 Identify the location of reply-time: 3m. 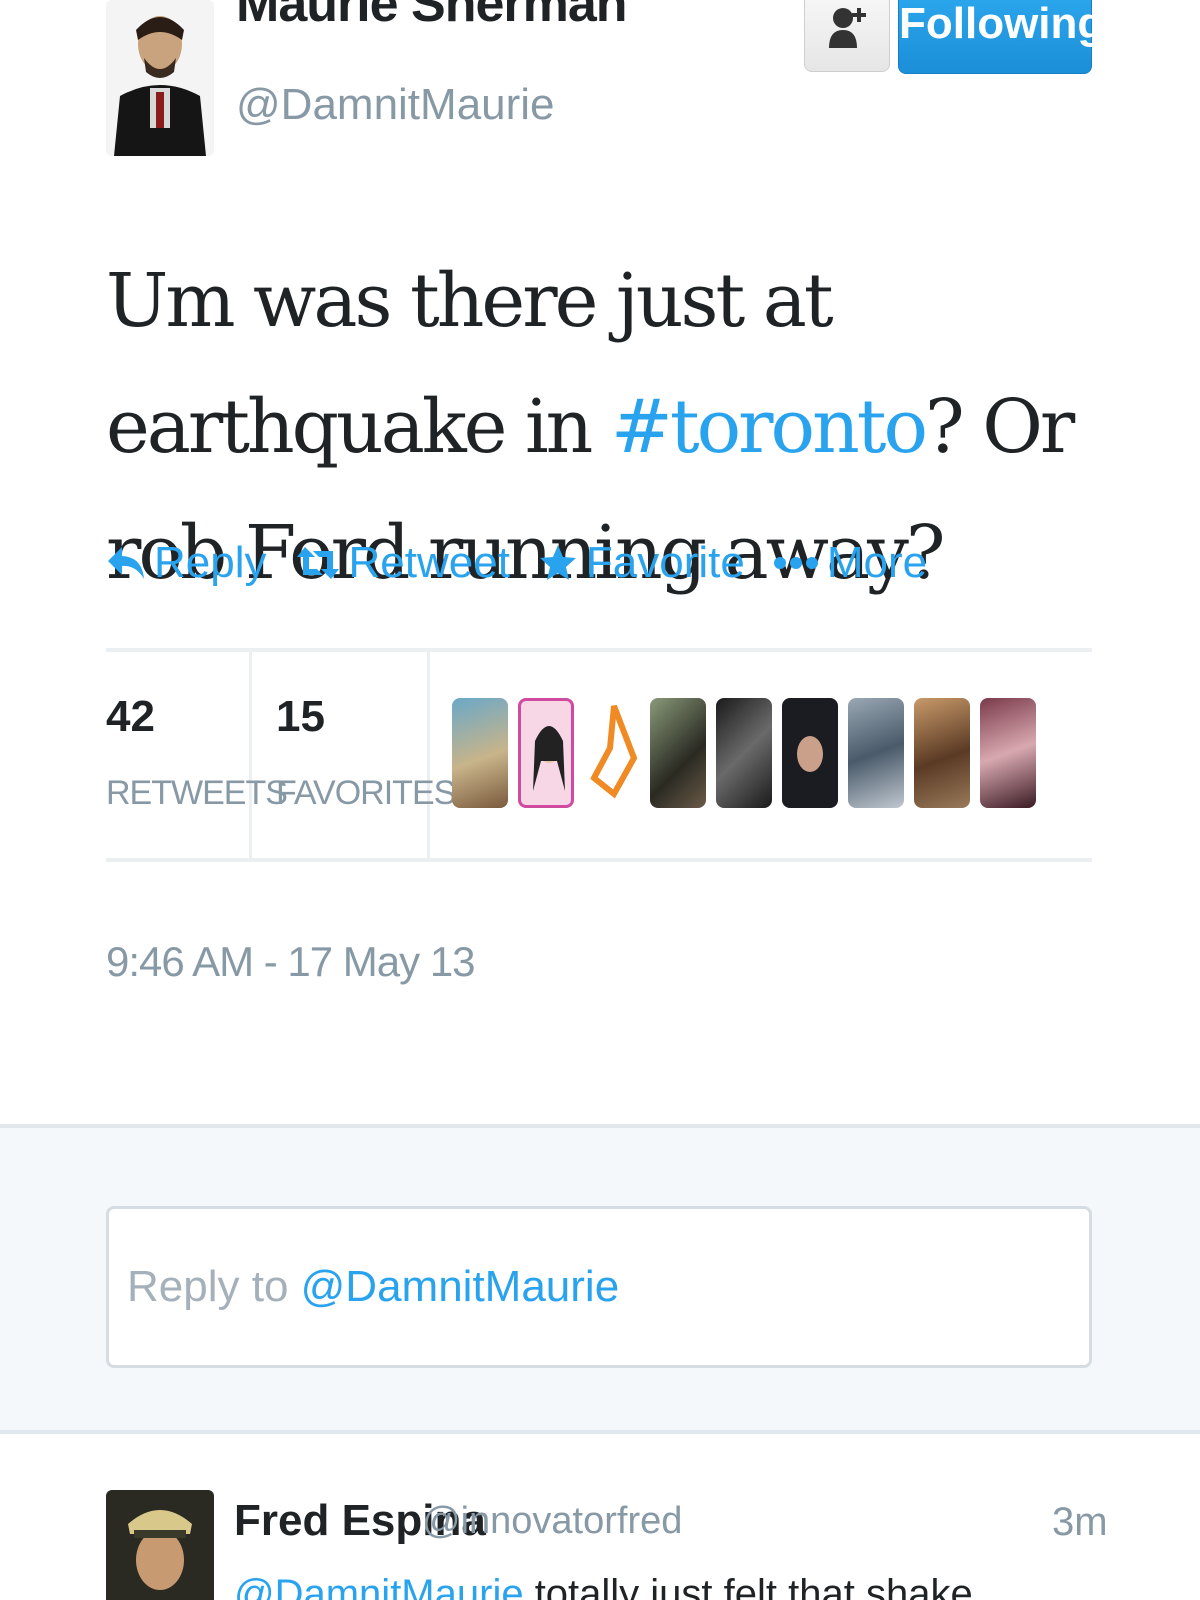
(1080, 1522).